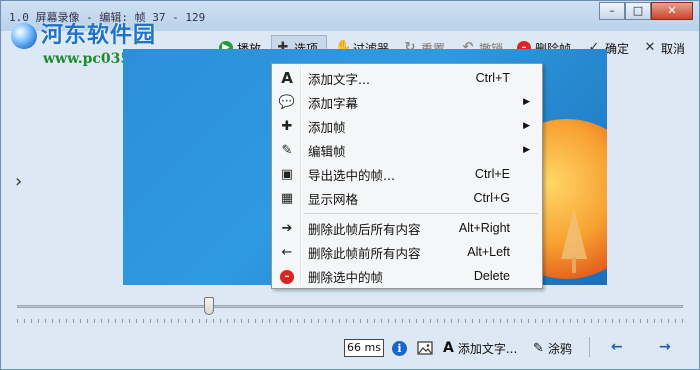 Image resolution: width=700 pixels, height=370 pixels. What do you see at coordinates (407, 78) in the screenshot?
I see `menu-item-add-text: A 添加文字... Ctrl+T` at bounding box center [407, 78].